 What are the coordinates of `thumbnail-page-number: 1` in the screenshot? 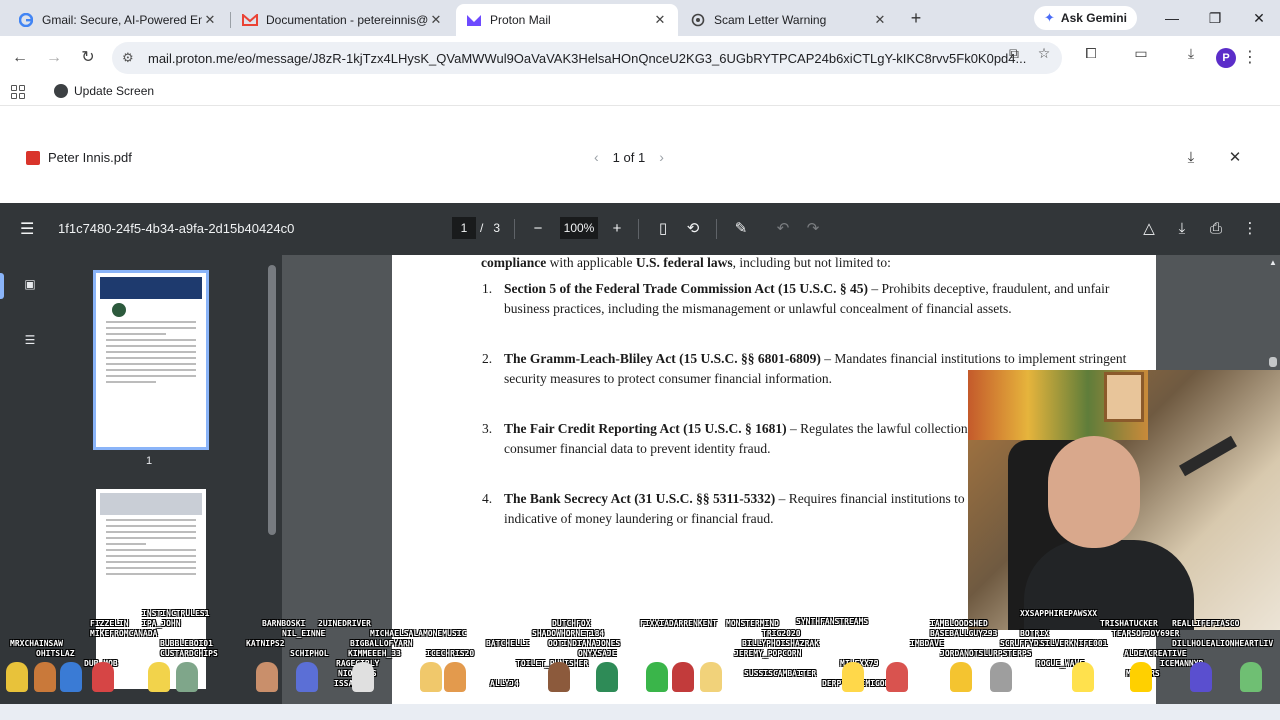 It's located at (149, 461).